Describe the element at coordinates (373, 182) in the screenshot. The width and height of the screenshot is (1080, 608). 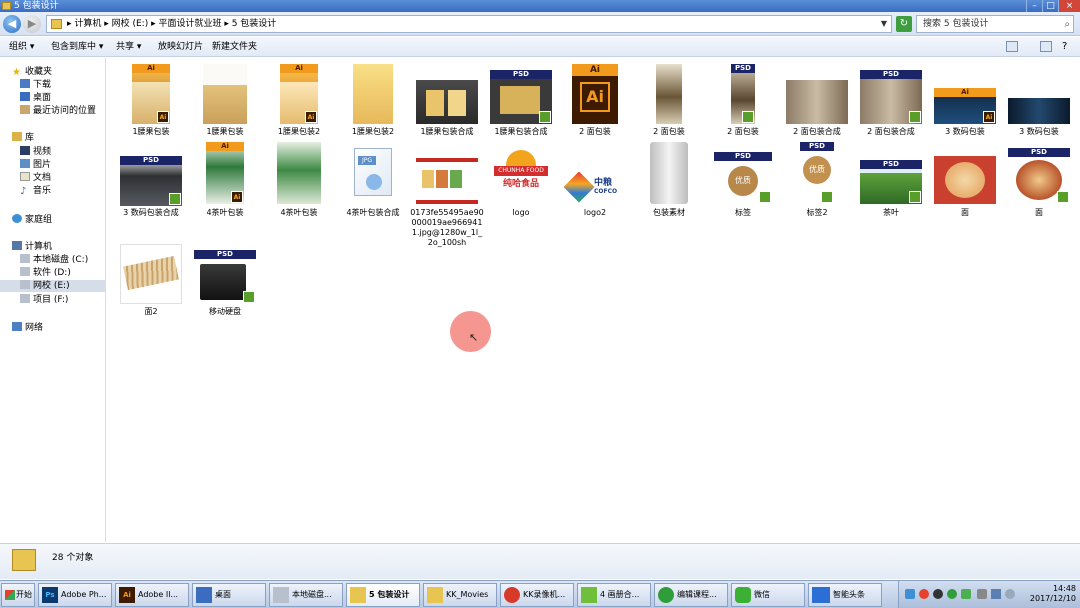
I see `file-item: JPG 4茶叶包装合成` at that location.